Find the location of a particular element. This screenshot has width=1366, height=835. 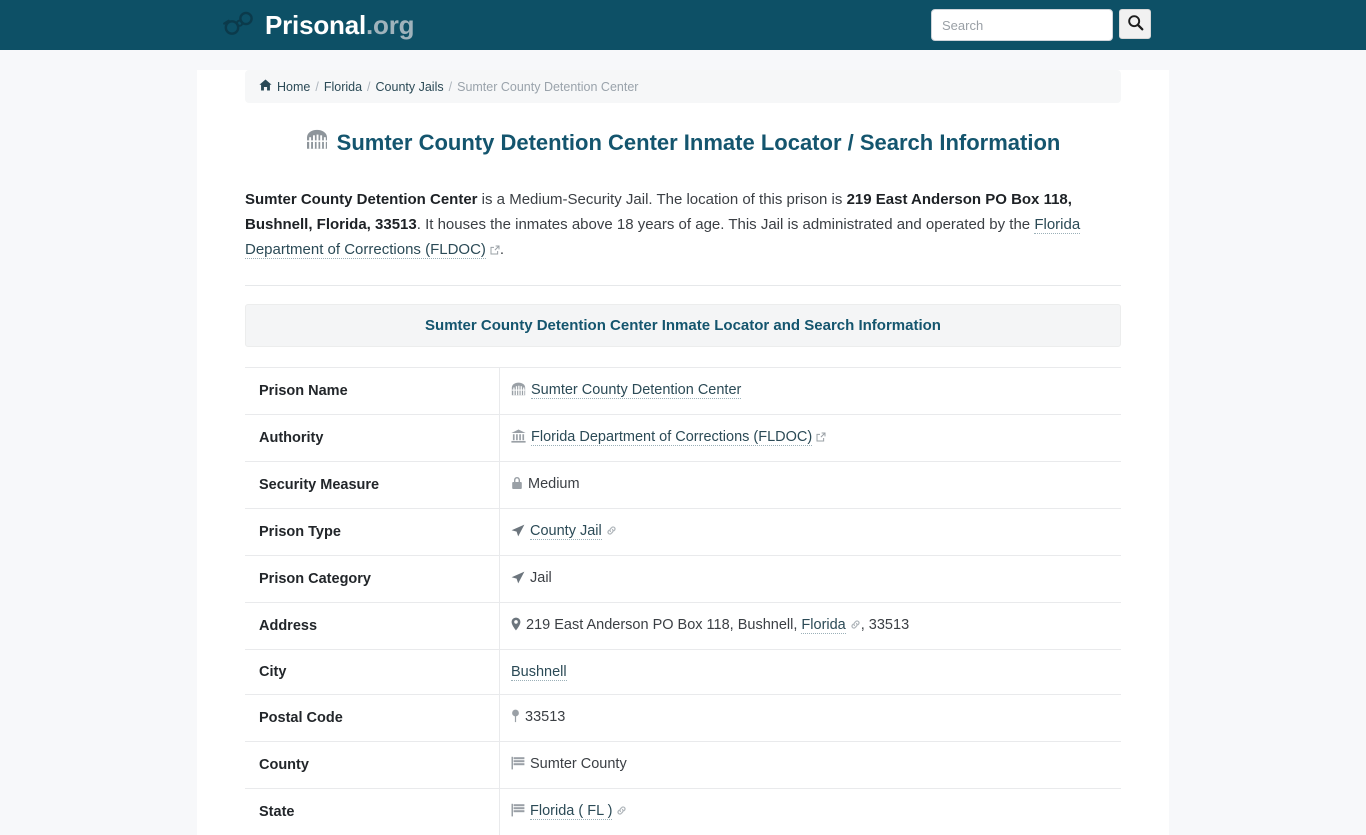

table-row: Prison Type County Jail is located at coordinates (683, 532).